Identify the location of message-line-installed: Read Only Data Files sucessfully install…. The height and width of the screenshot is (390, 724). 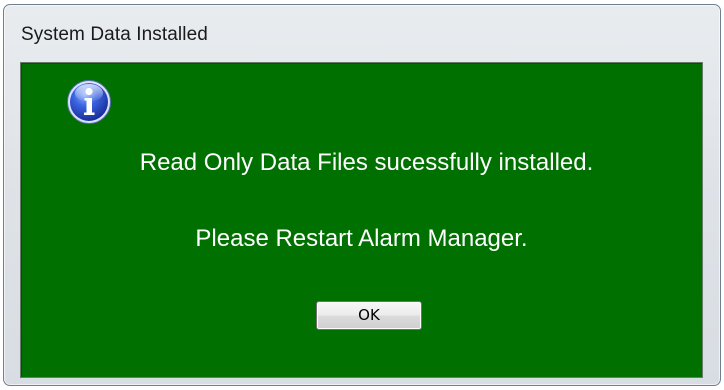
(366, 162).